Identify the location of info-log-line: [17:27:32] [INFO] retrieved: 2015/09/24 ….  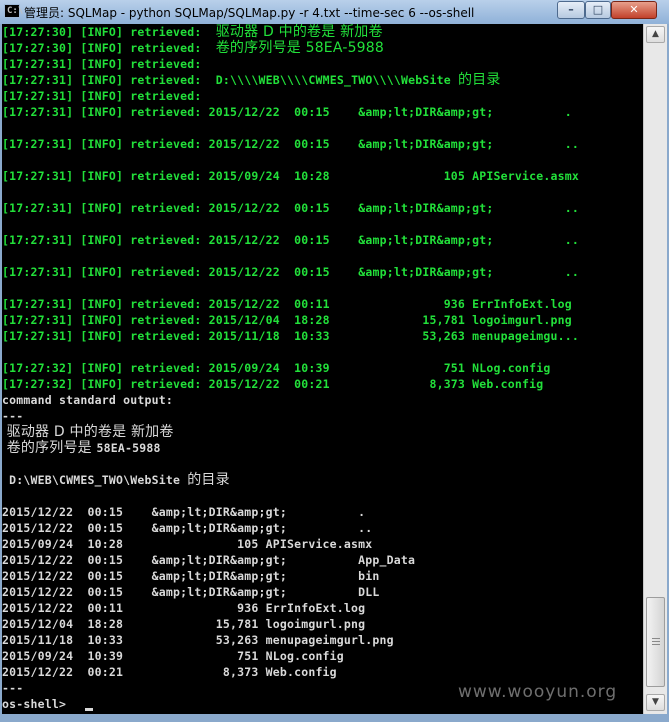
(276, 368).